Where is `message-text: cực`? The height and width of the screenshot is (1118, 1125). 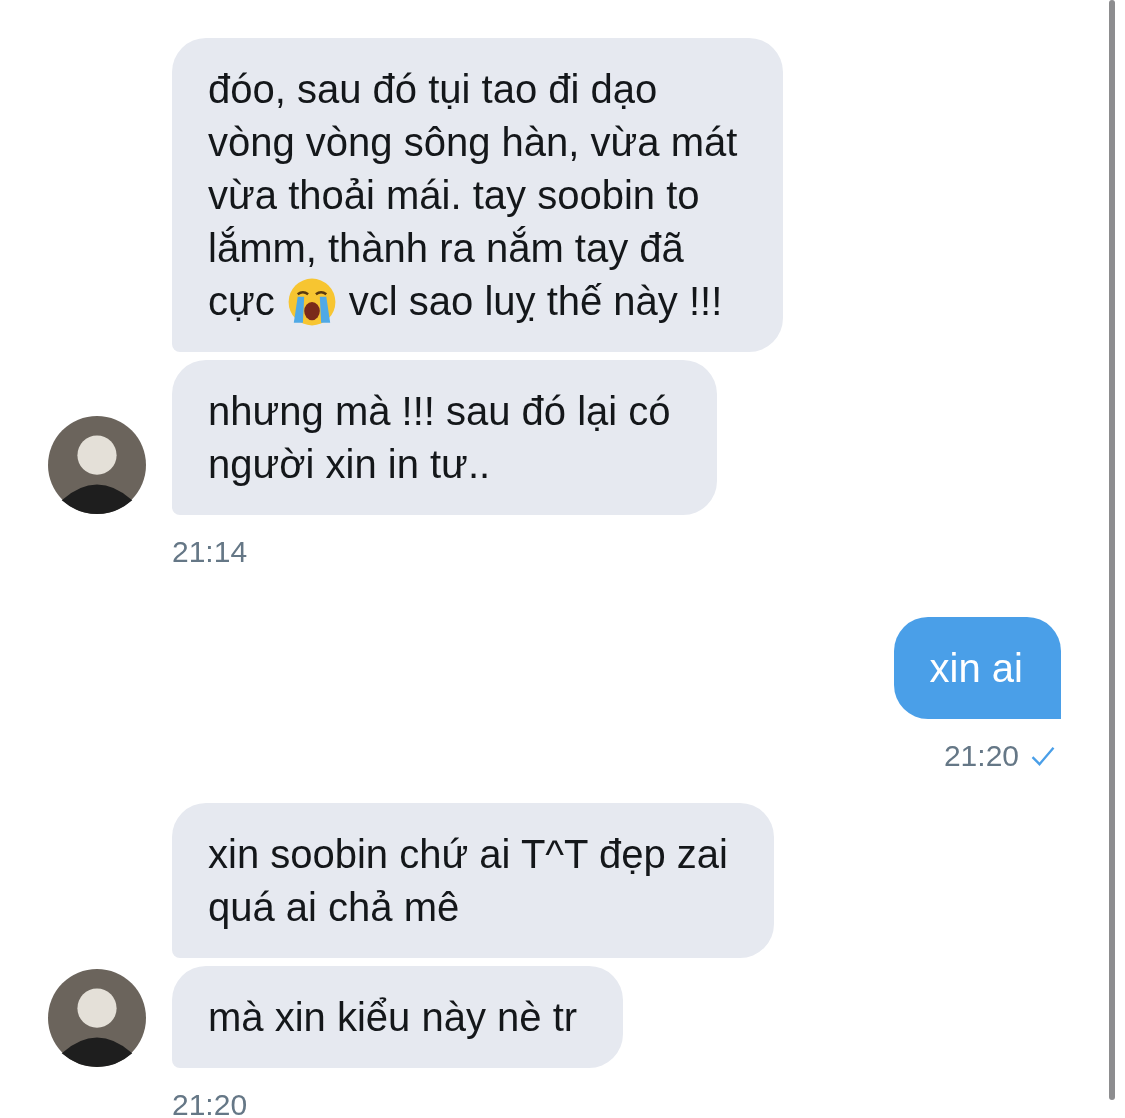 message-text: cực is located at coordinates (241, 301).